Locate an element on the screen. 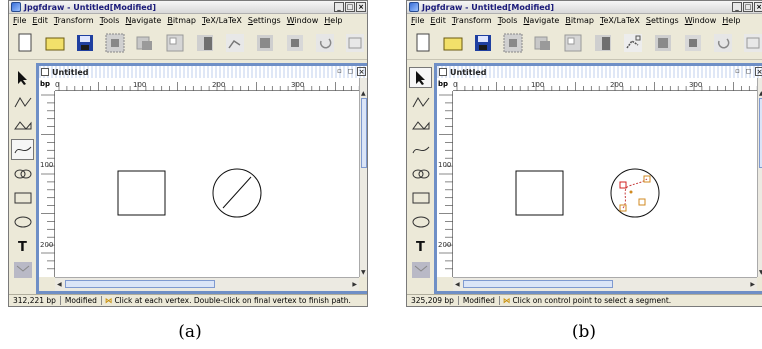 The image size is (762, 349). svg-text: T is located at coordinates (420, 247).